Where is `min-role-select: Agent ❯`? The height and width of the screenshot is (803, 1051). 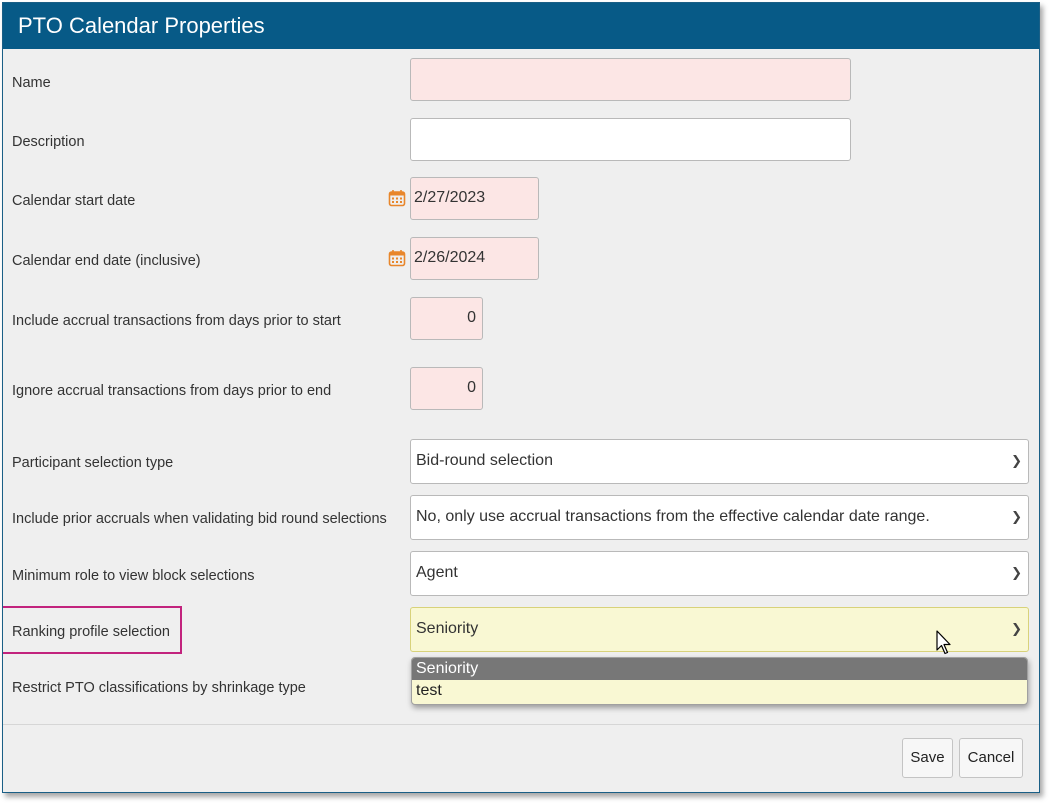
min-role-select: Agent ❯ is located at coordinates (719, 573).